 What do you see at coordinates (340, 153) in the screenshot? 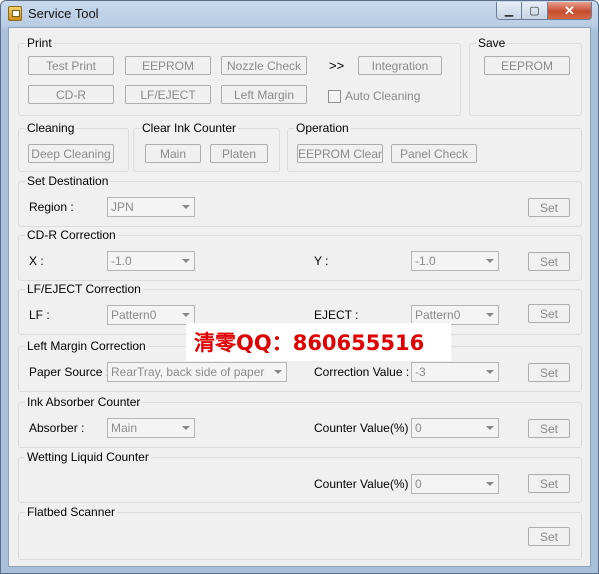
I see `eeprom-clear-button: EEPROM Clear` at bounding box center [340, 153].